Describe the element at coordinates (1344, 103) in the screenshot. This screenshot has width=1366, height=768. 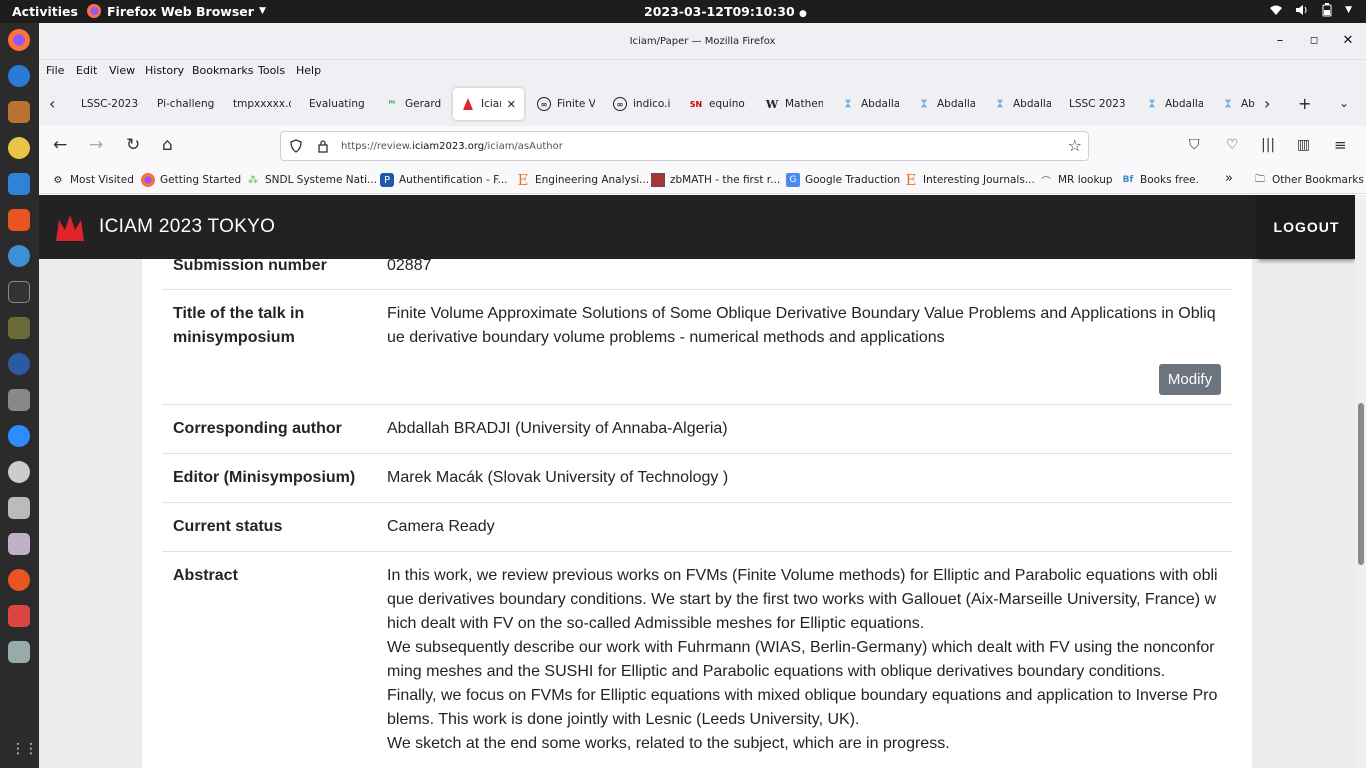
I see `list-all-tabs-icon: ⌄` at that location.